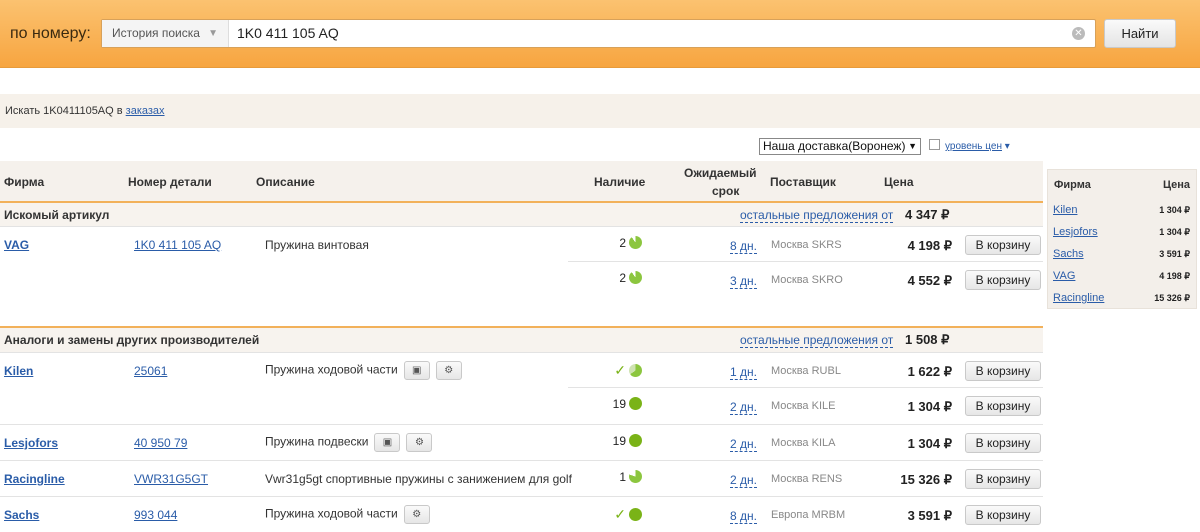  I want to click on part-number-link: 1K0 411 105 AQ, so click(177, 245).